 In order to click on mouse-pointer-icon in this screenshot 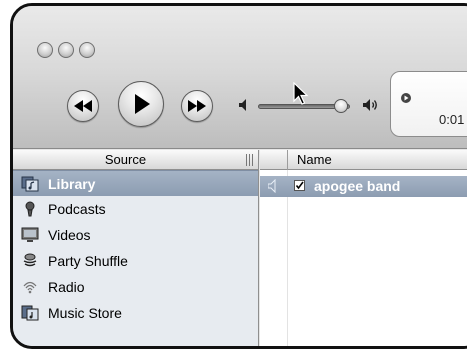, I will do `click(301, 93)`.